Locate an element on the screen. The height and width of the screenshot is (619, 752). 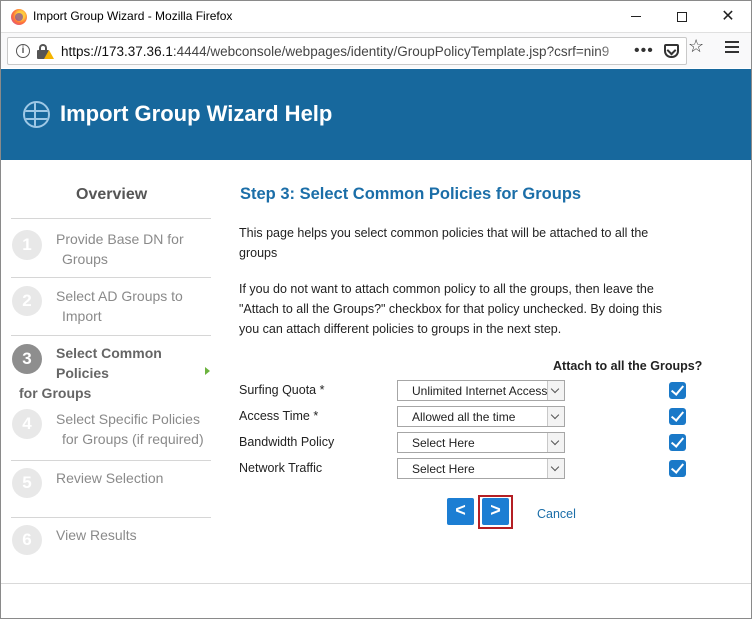
step-item-2: 2 Select AD Groups to Import is located at coordinates (111, 306).